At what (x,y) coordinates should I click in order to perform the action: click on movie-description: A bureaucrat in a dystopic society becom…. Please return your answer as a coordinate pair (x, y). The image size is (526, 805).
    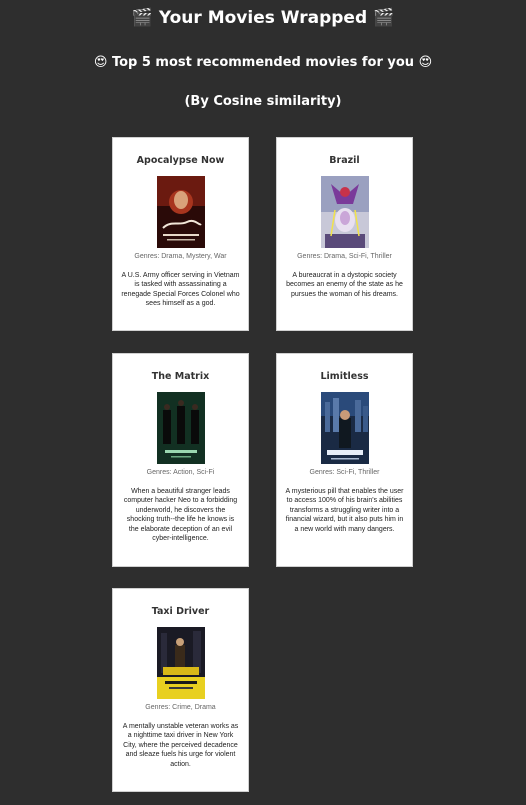
    Looking at the image, I should click on (344, 285).